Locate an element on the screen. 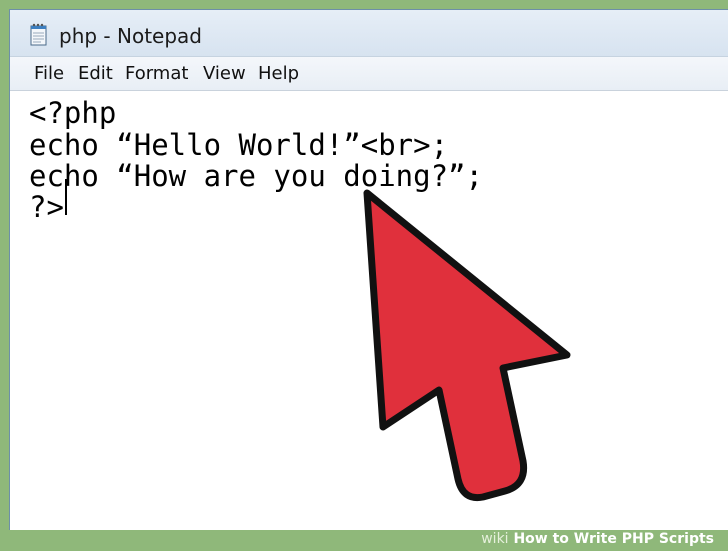 The width and height of the screenshot is (728, 551). notepad-icon is located at coordinates (38, 34).